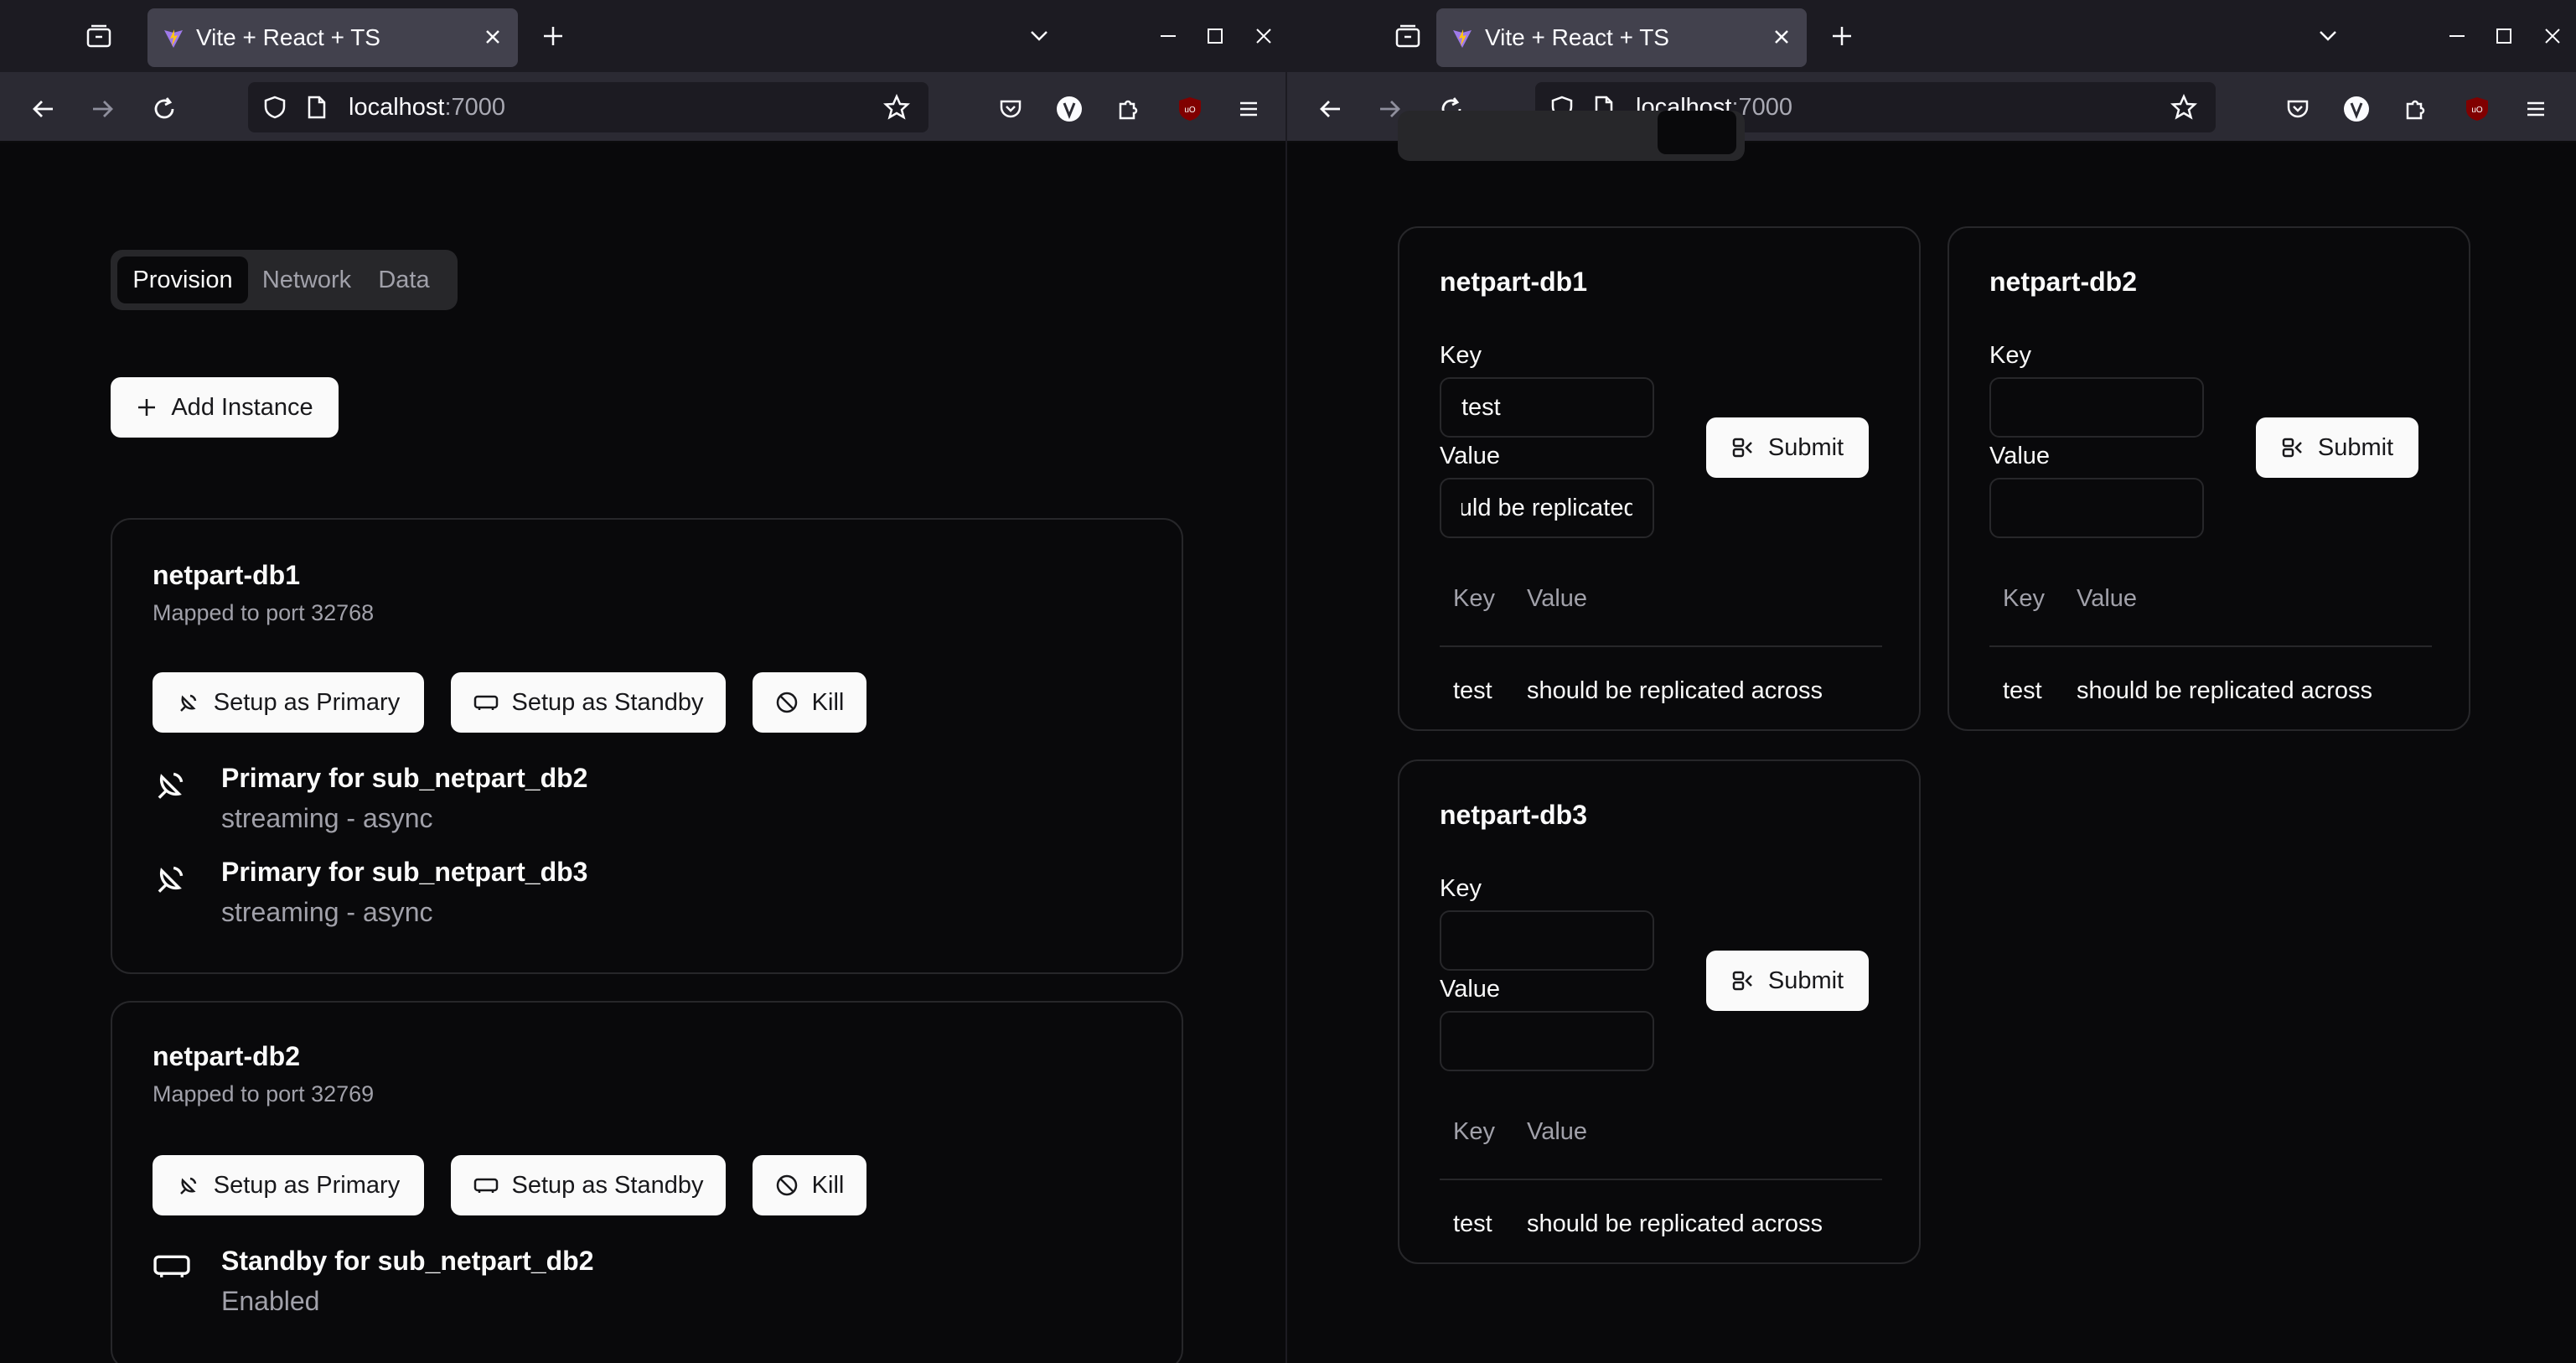 Image resolution: width=2576 pixels, height=1363 pixels. What do you see at coordinates (264, 1093) in the screenshot?
I see `instance-port: Mapped to port 32769` at bounding box center [264, 1093].